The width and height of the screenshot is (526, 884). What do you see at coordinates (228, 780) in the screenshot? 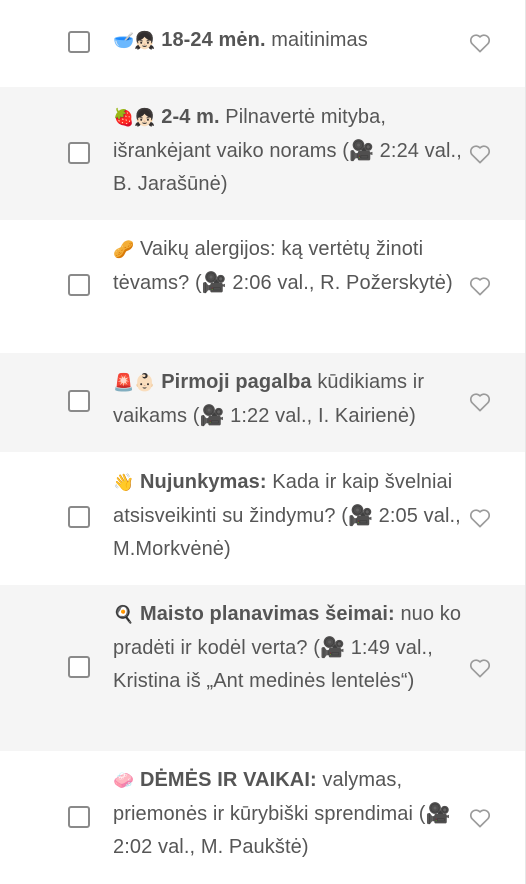
I see `lesson-title-bold: DĖMĖS IR VAIKAI:` at bounding box center [228, 780].